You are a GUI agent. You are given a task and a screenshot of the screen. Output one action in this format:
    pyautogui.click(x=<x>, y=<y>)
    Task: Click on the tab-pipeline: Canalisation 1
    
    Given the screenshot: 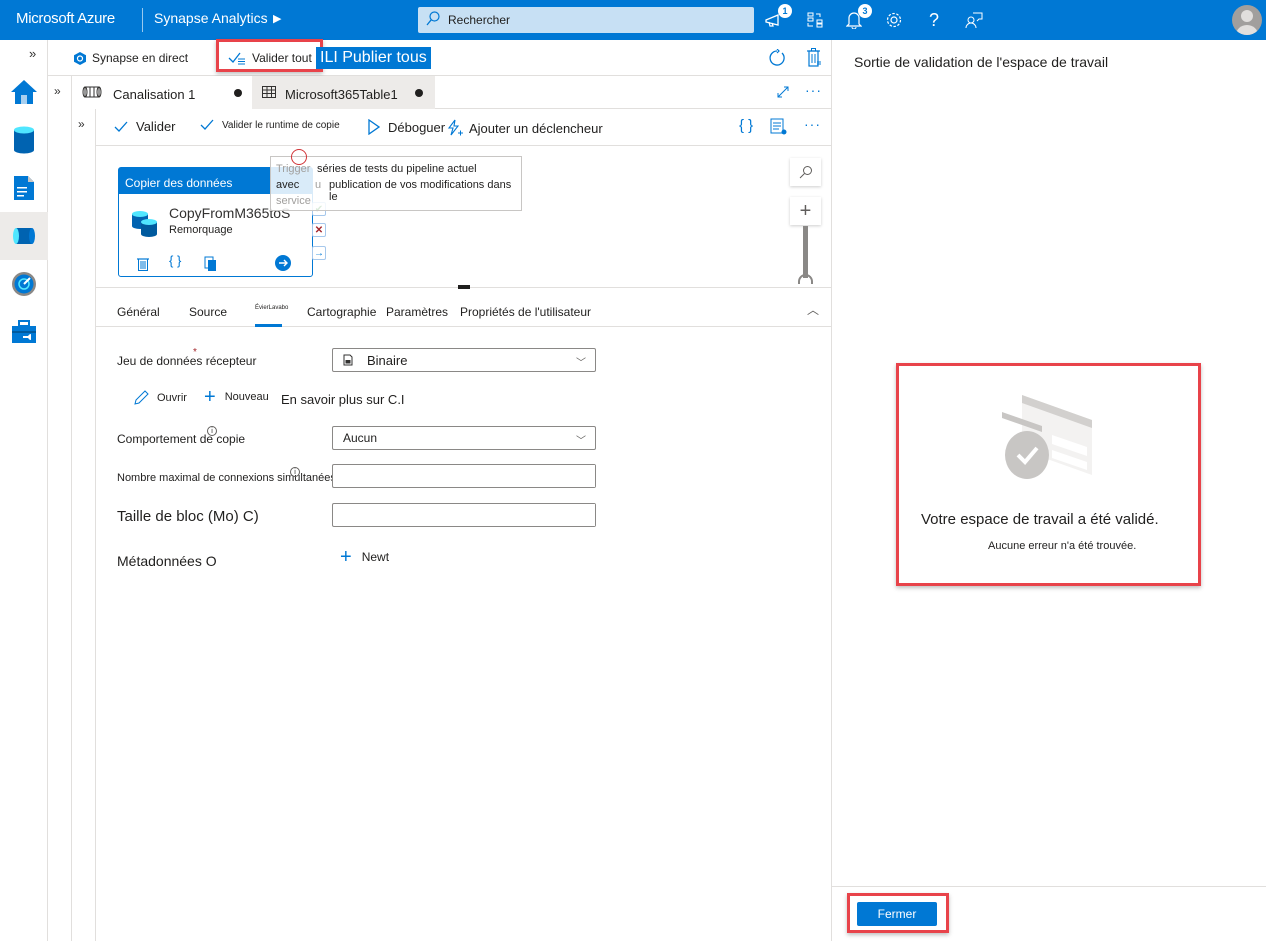 What is the action you would take?
    pyautogui.click(x=162, y=92)
    